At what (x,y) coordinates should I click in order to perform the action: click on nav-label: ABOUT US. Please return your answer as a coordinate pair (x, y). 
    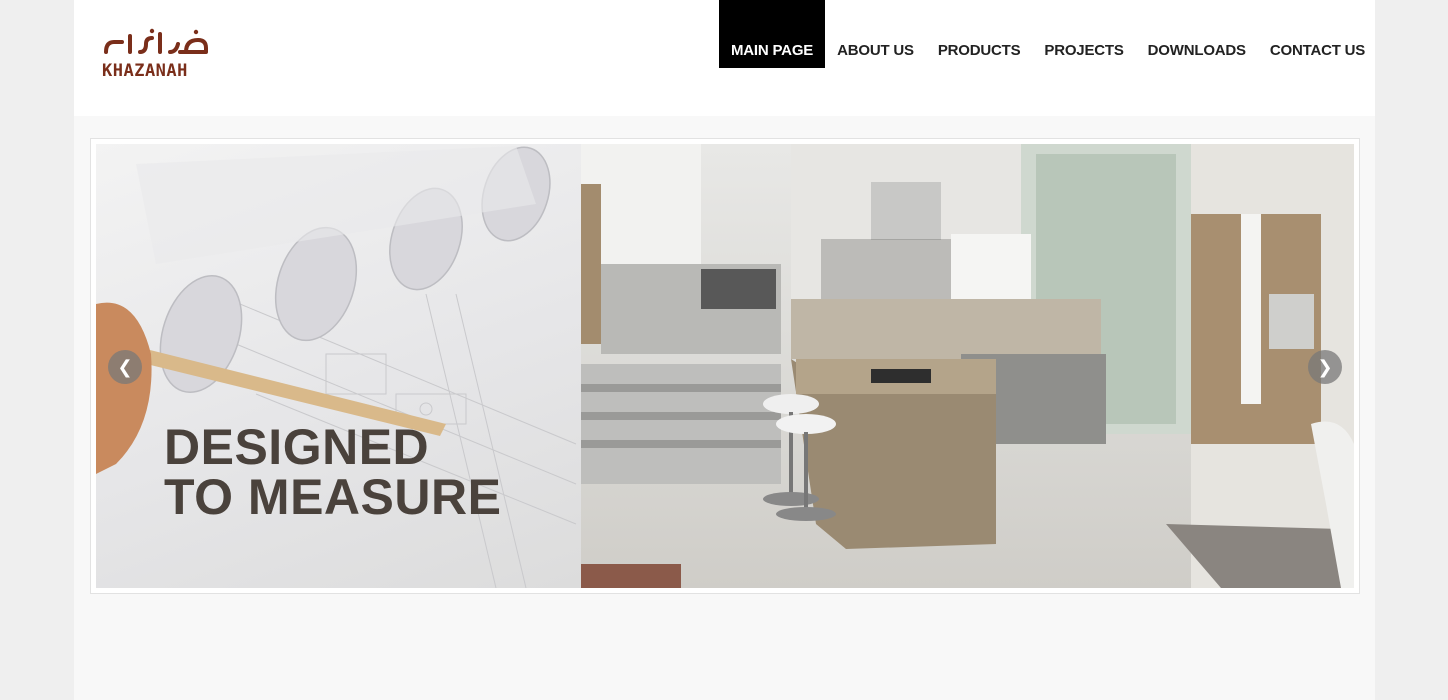
    Looking at the image, I should click on (875, 50).